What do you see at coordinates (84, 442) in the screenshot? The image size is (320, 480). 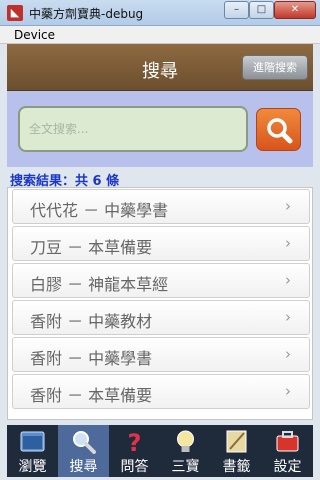 I see `magnifier-icon` at bounding box center [84, 442].